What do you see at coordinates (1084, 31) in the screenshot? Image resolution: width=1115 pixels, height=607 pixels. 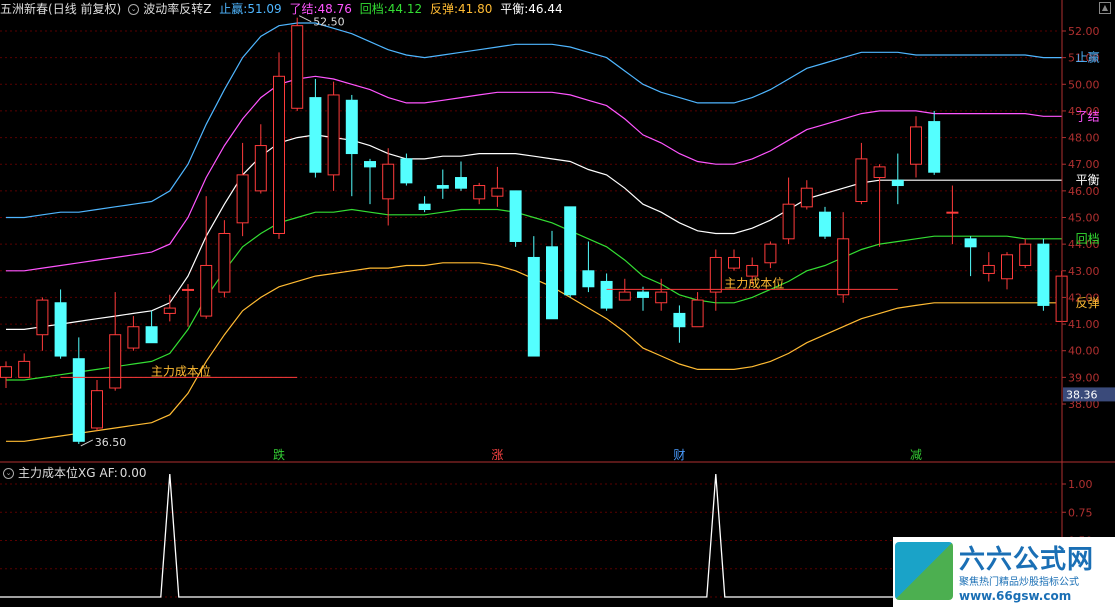 I see `price-tick-label: 52.00` at bounding box center [1084, 31].